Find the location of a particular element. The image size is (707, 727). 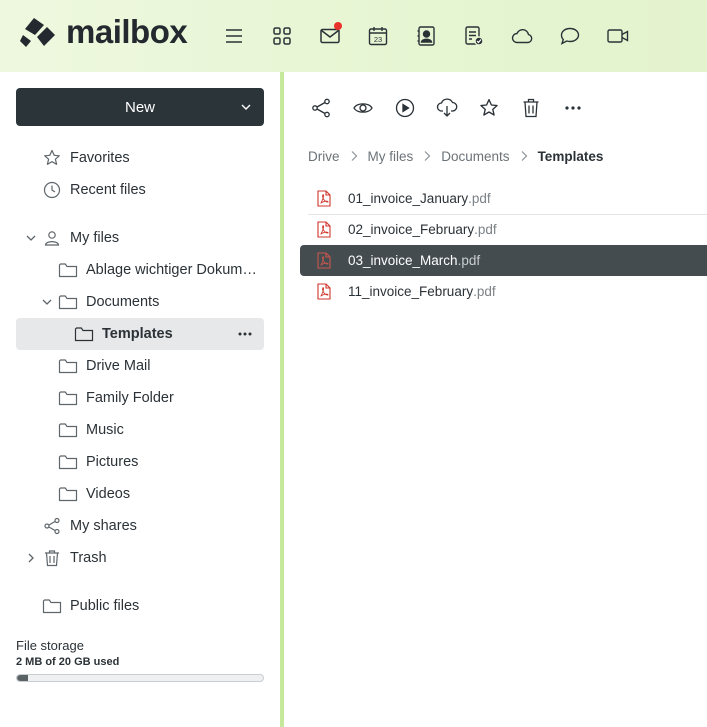

new-button-label: New is located at coordinates (139, 107).